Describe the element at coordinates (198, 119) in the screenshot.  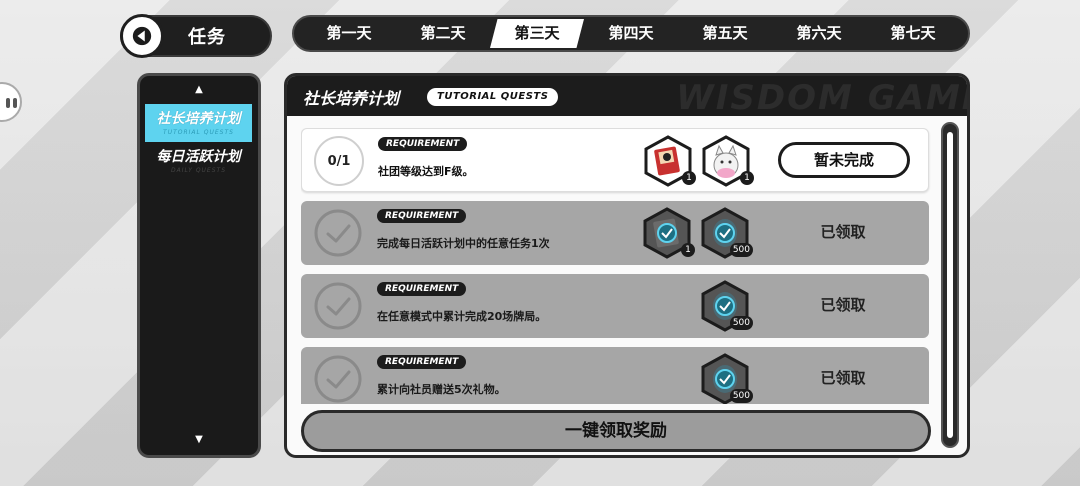
I see `sidebar-item-label: 社长培养计划` at that location.